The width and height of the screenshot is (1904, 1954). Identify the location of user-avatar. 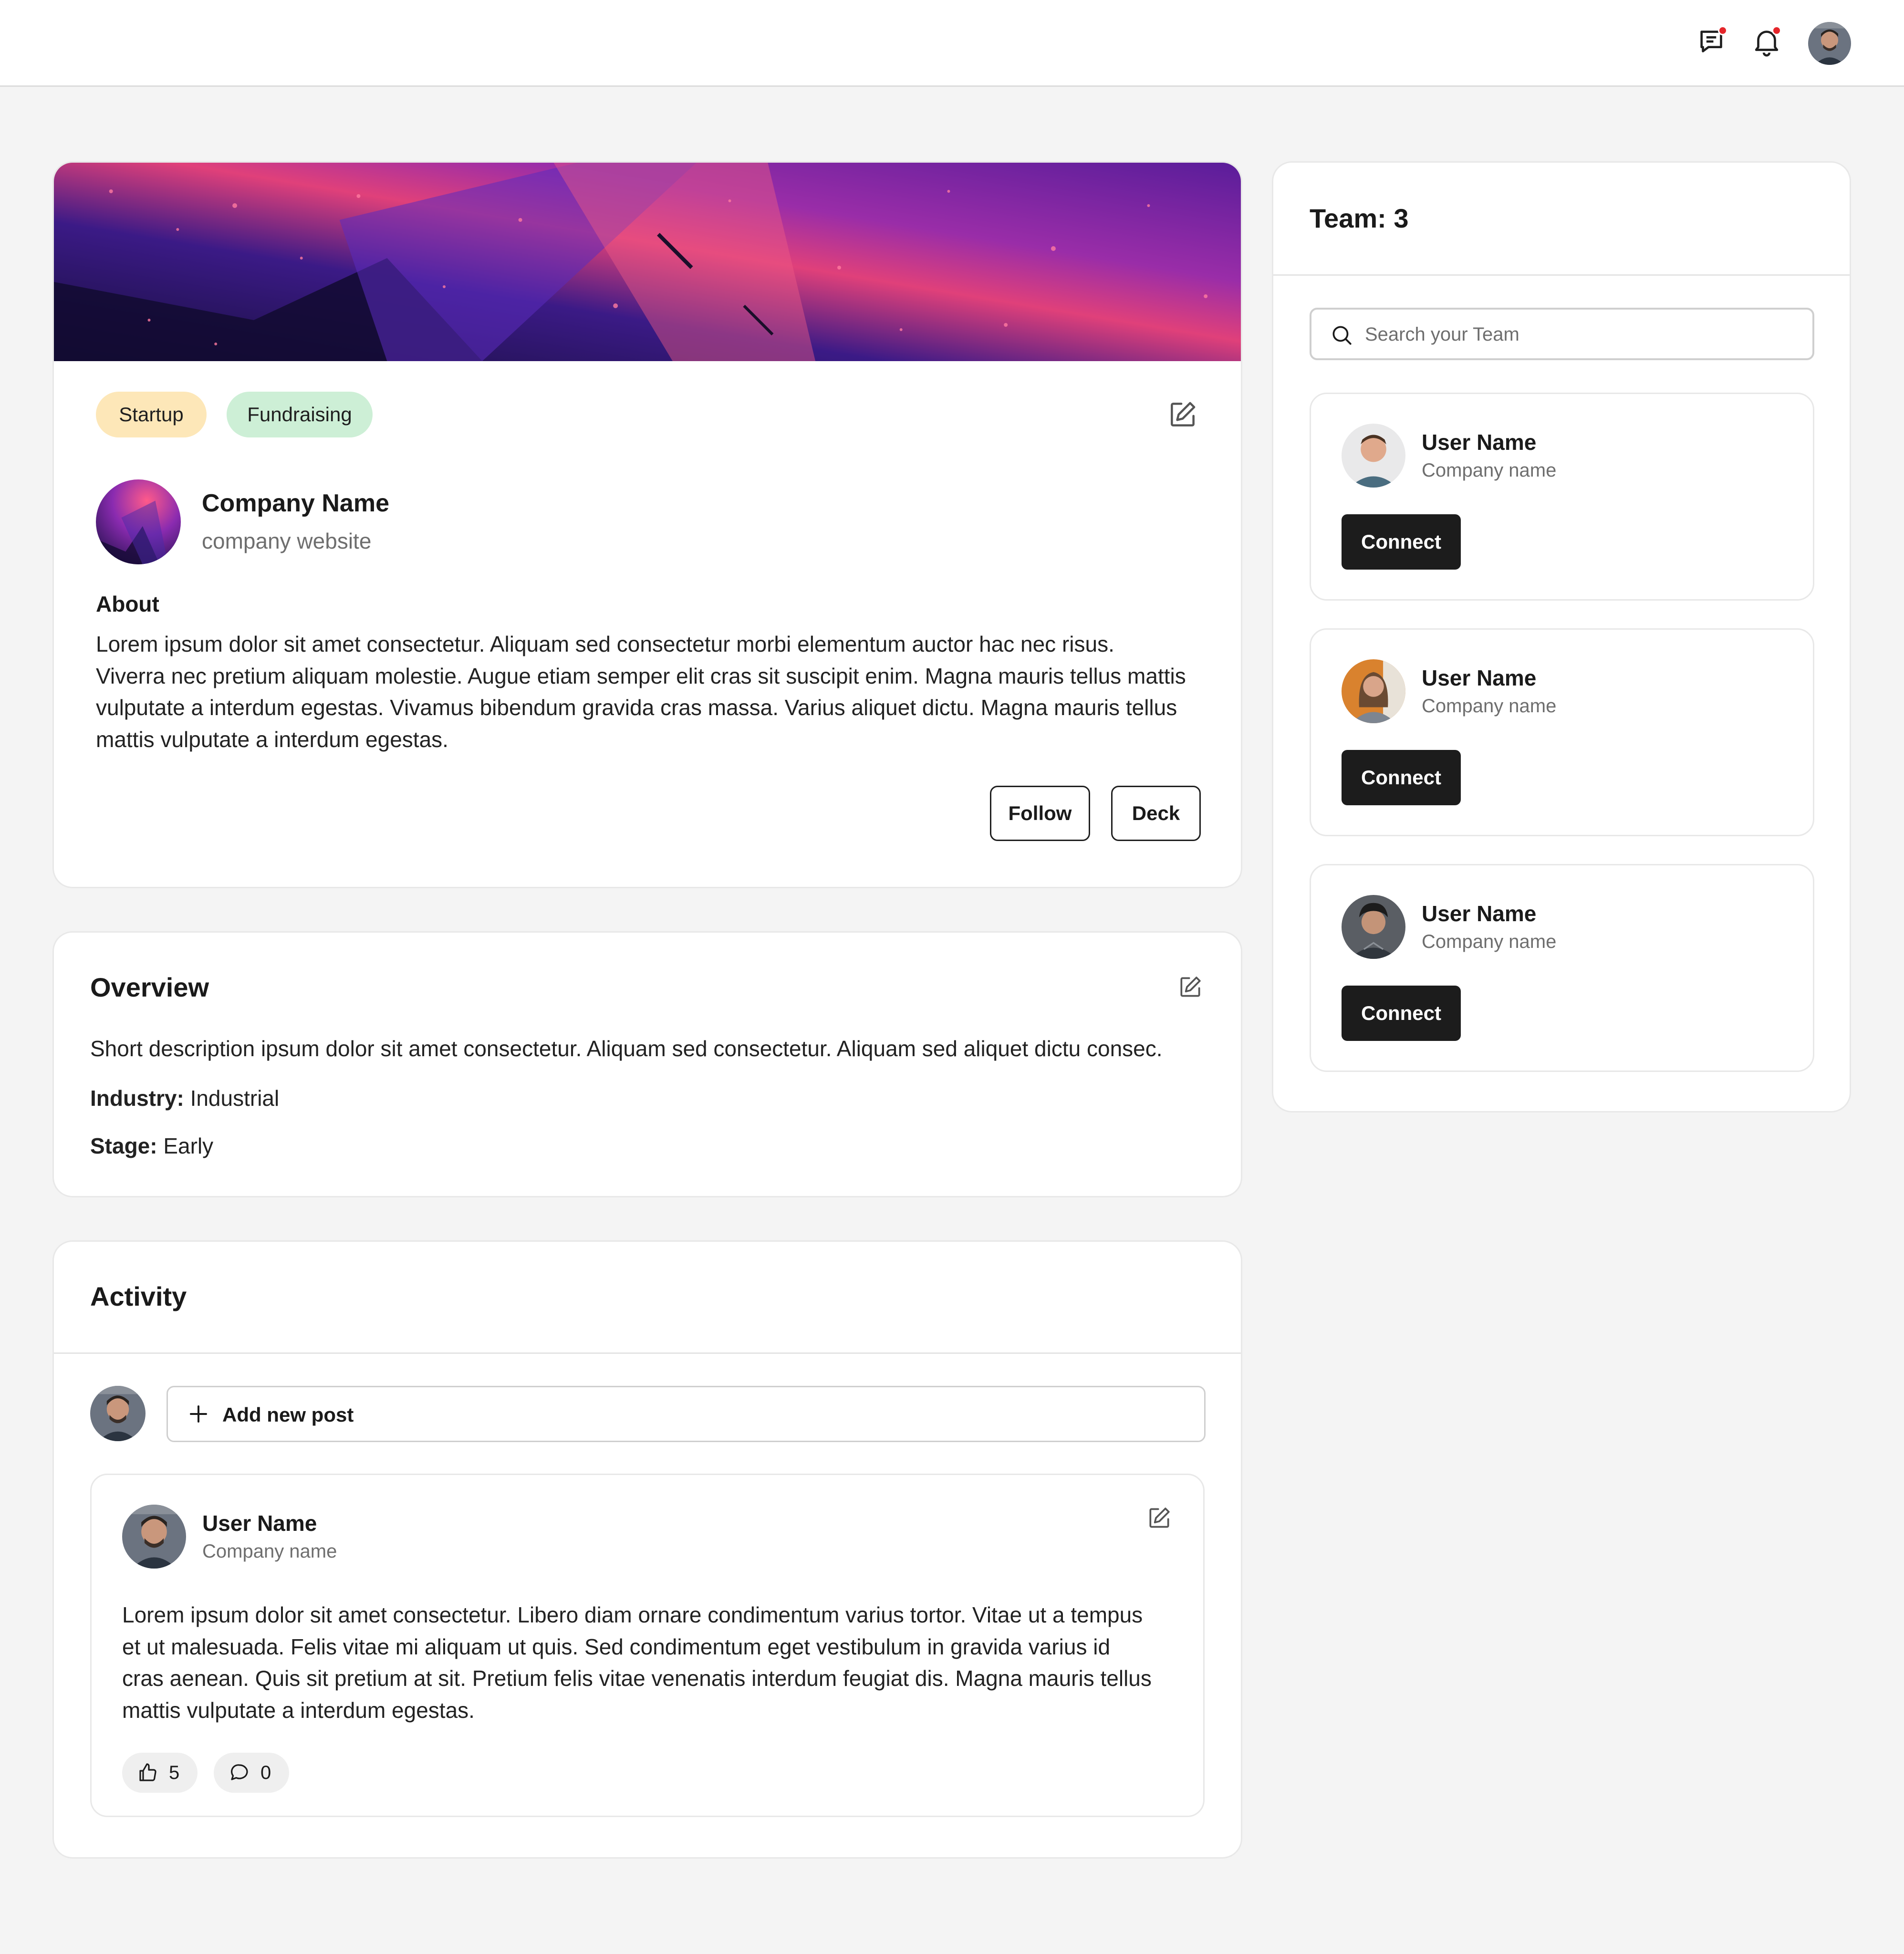
(1829, 43).